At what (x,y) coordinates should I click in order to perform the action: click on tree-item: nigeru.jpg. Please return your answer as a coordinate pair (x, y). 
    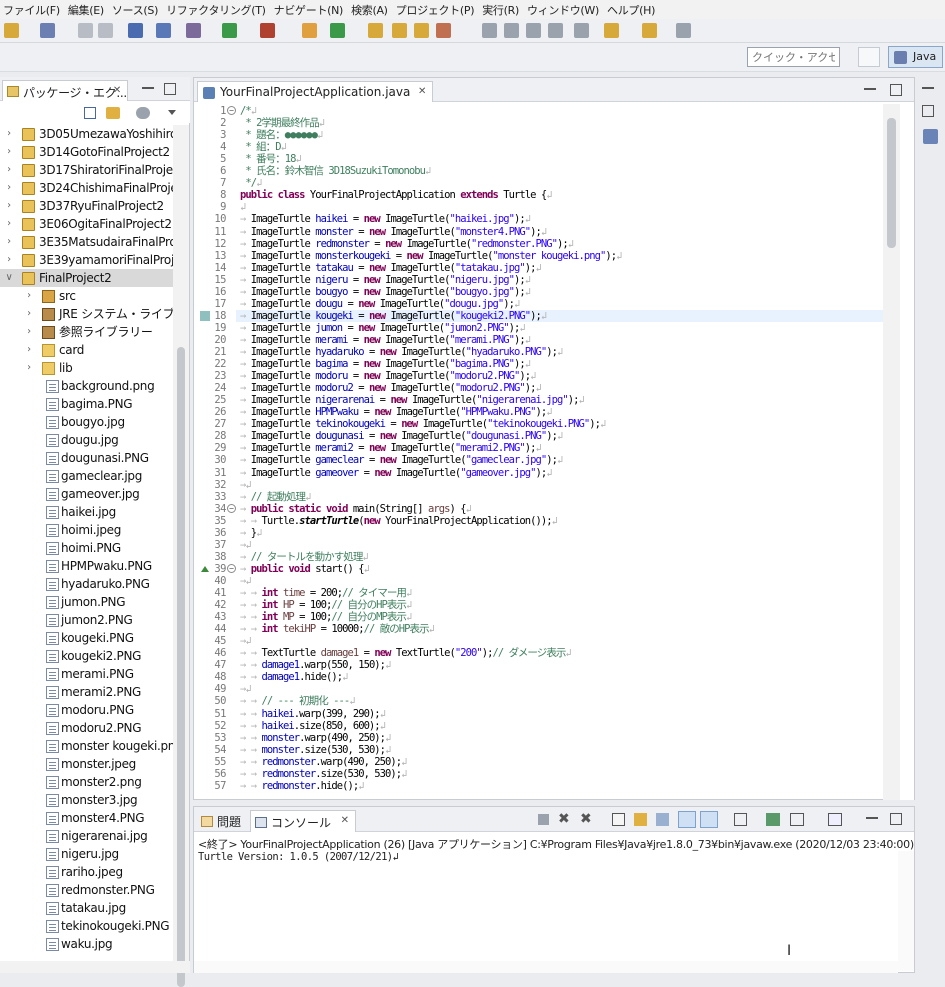
    Looking at the image, I should click on (86, 854).